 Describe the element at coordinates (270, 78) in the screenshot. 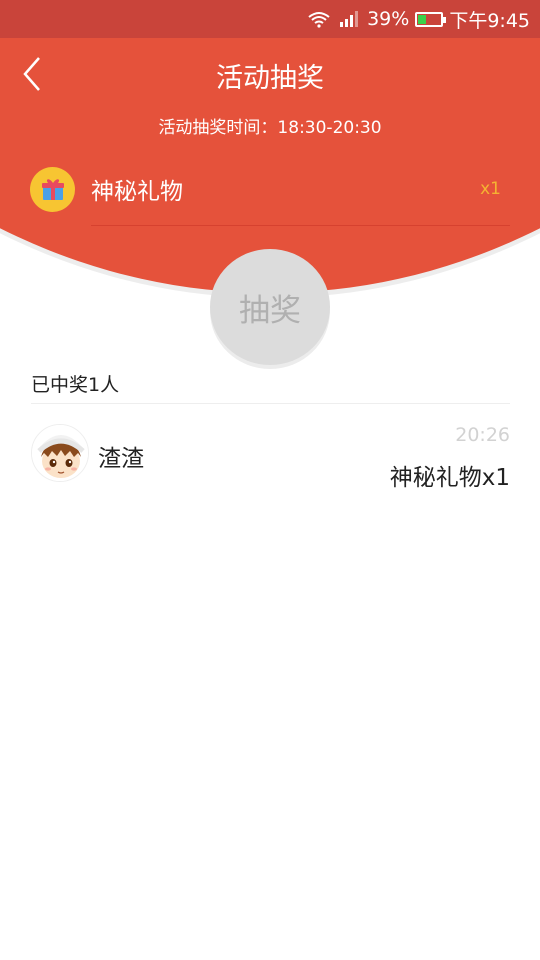

I see `page-title: 活动抽奖` at that location.